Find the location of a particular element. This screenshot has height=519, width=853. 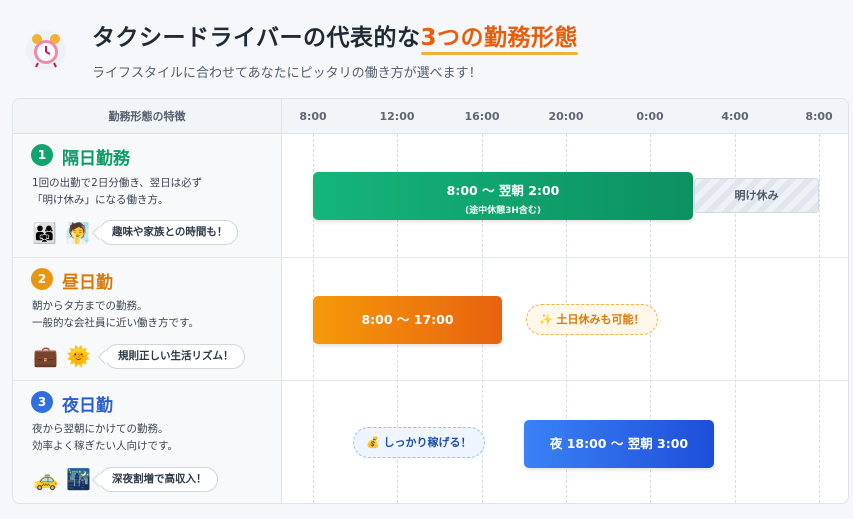

shift-bar: 夜 18:00 〜 翌朝 3:00 is located at coordinates (619, 444).